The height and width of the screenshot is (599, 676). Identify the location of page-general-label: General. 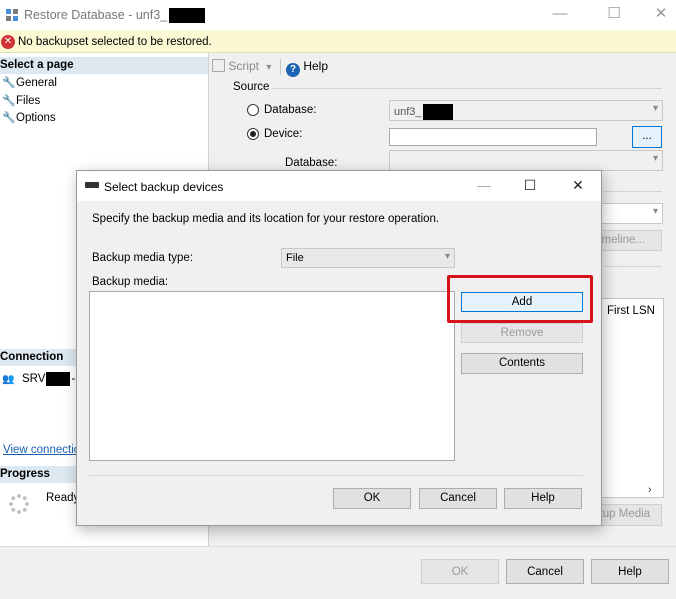
(36, 83).